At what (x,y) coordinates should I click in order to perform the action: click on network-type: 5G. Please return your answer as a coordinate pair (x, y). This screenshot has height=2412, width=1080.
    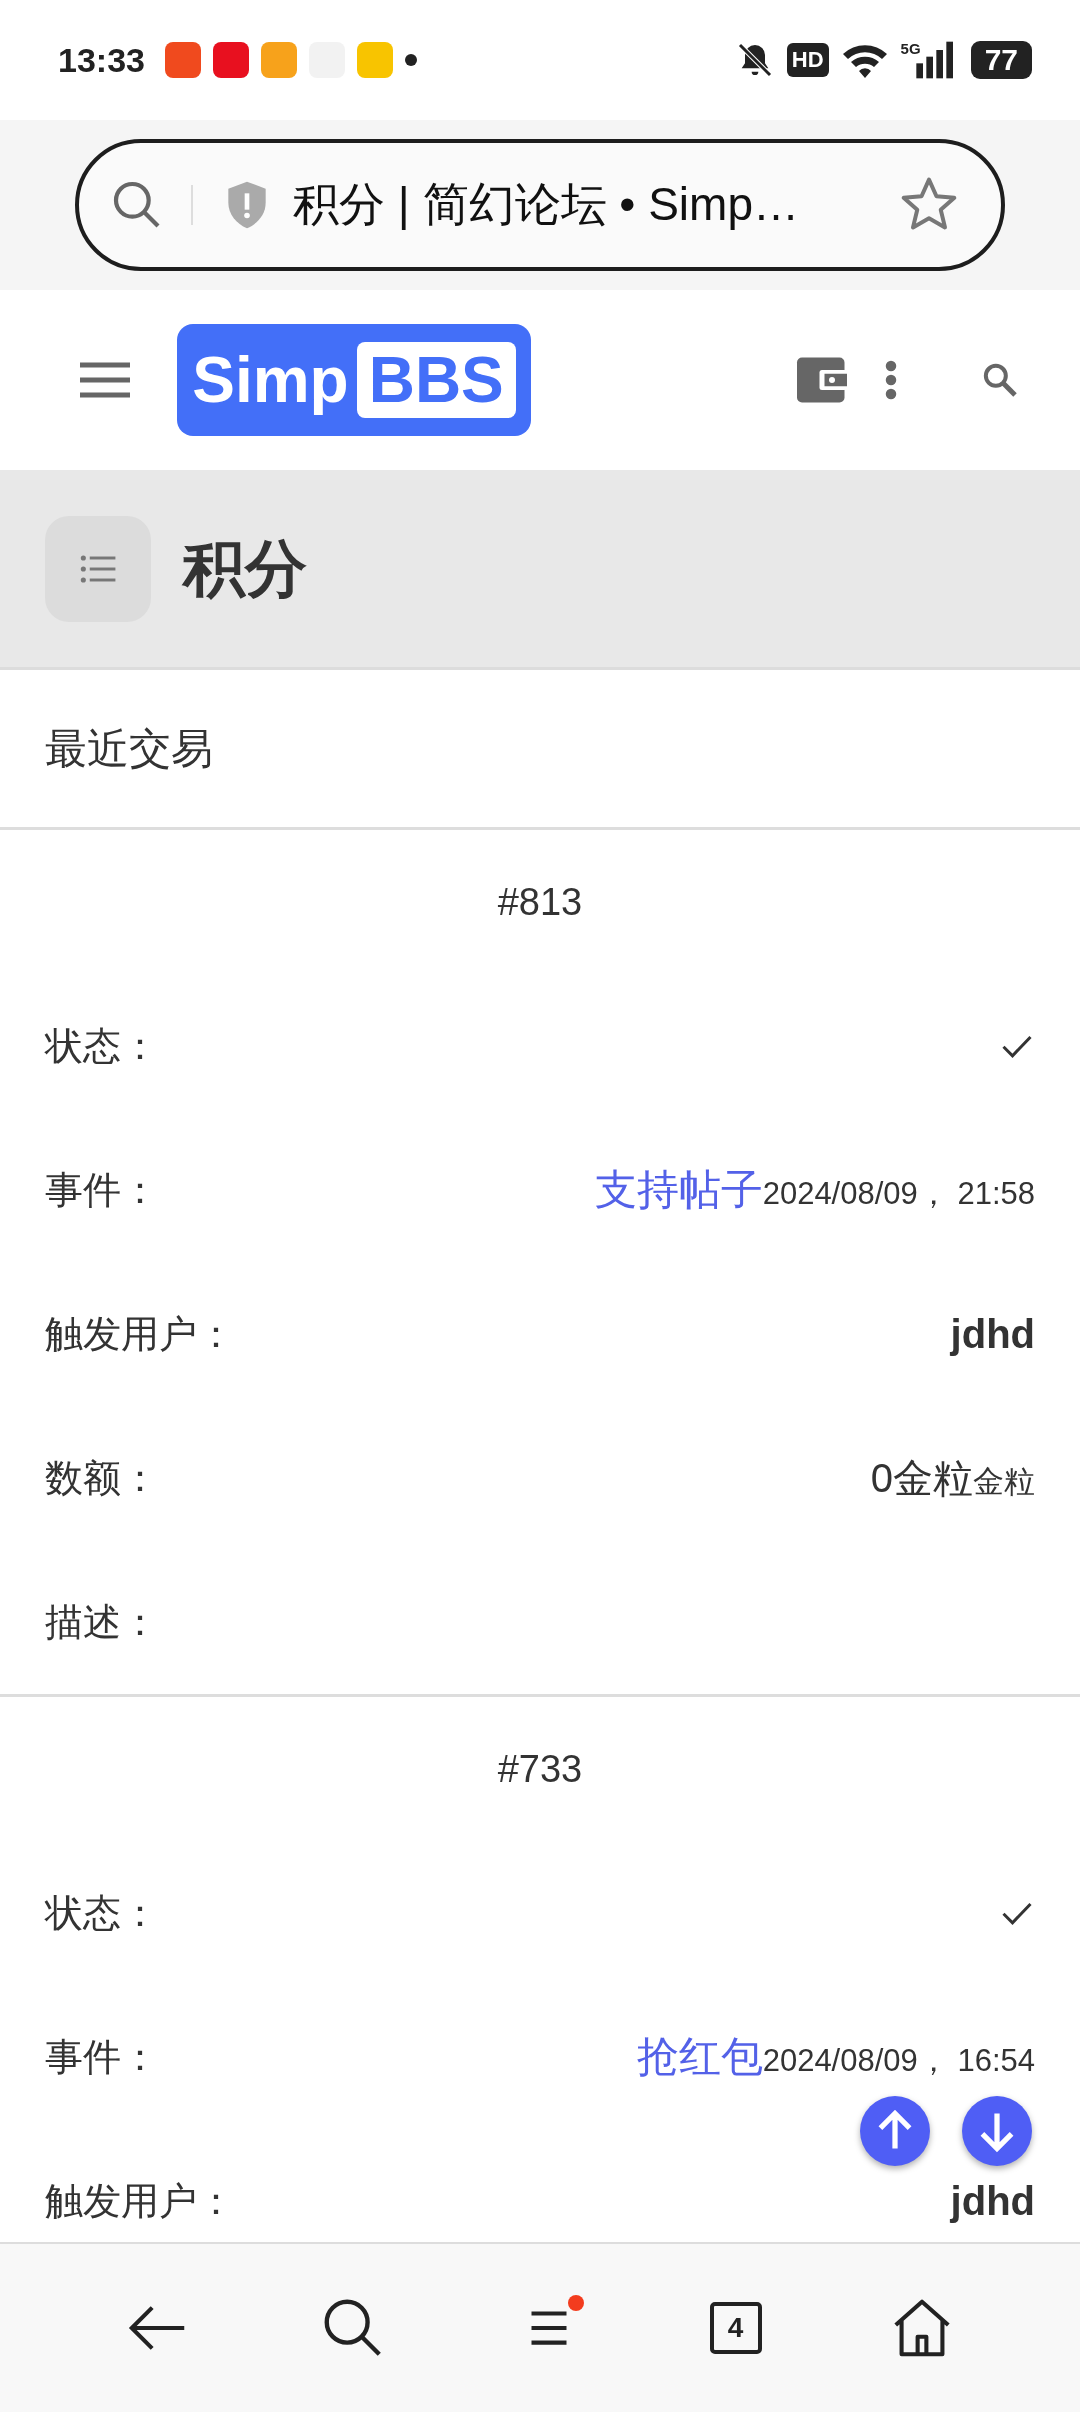
    Looking at the image, I should click on (910, 48).